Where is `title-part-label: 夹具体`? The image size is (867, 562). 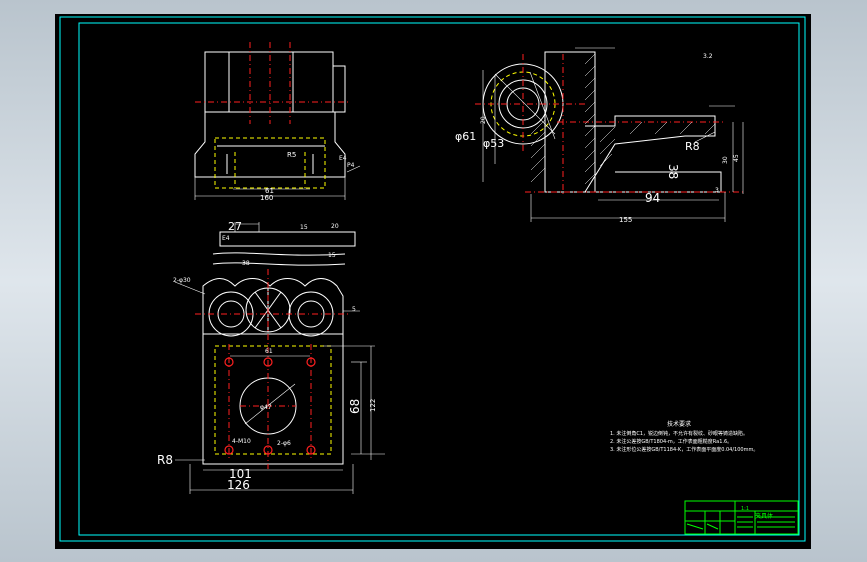
title-part-label: 夹具体 is located at coordinates (764, 516).